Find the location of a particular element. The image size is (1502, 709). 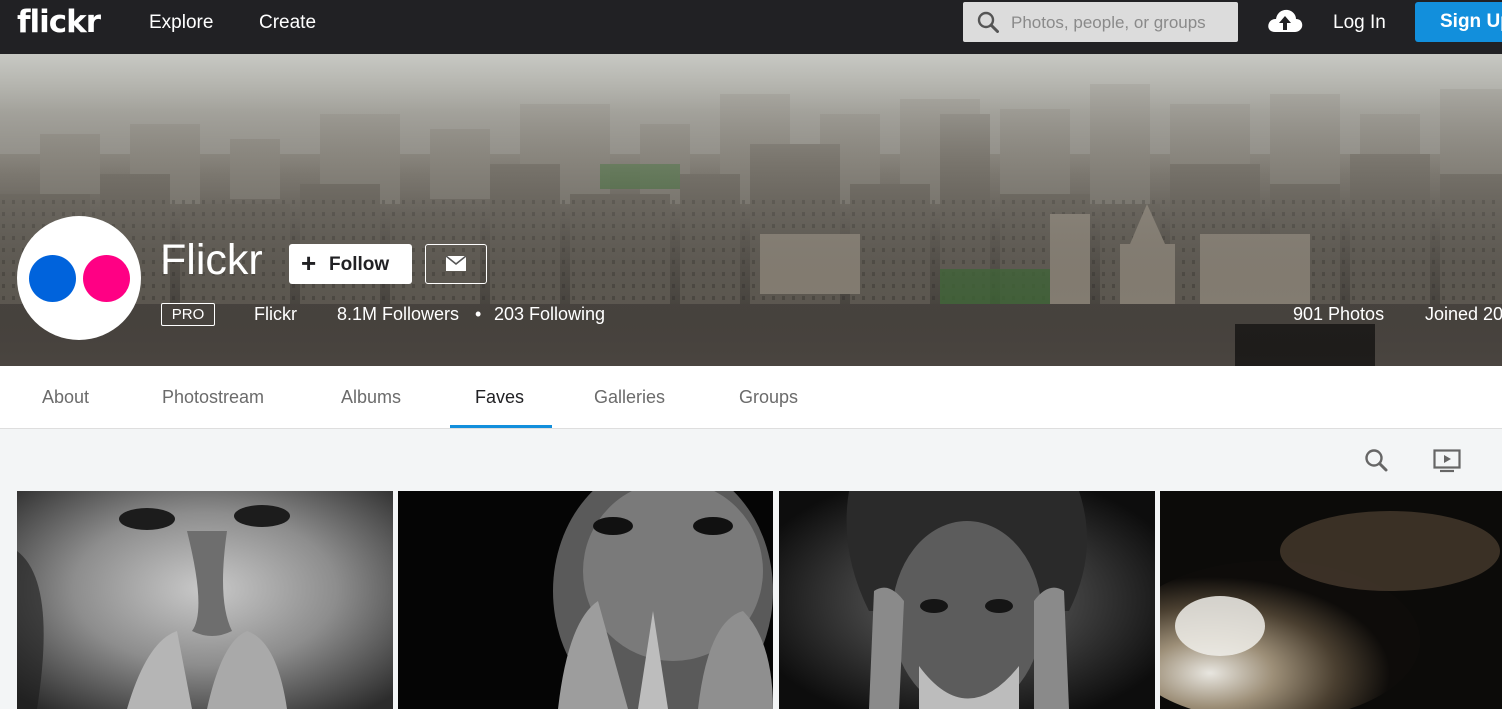

pro-badge: PRO is located at coordinates (188, 314).